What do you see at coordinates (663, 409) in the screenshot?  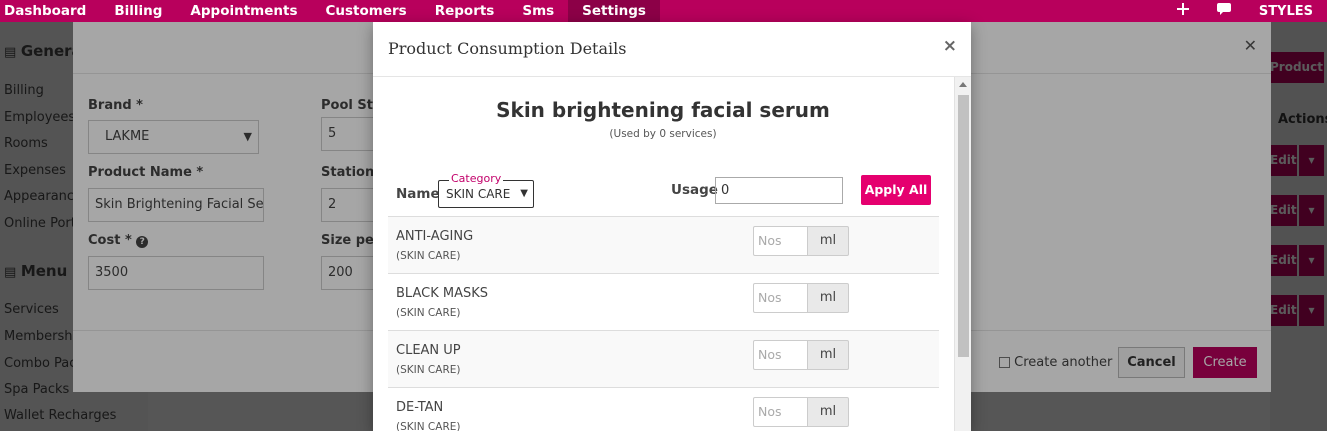 I see `list-item: DE-TAN (SKIN CARE) Nos ml` at bounding box center [663, 409].